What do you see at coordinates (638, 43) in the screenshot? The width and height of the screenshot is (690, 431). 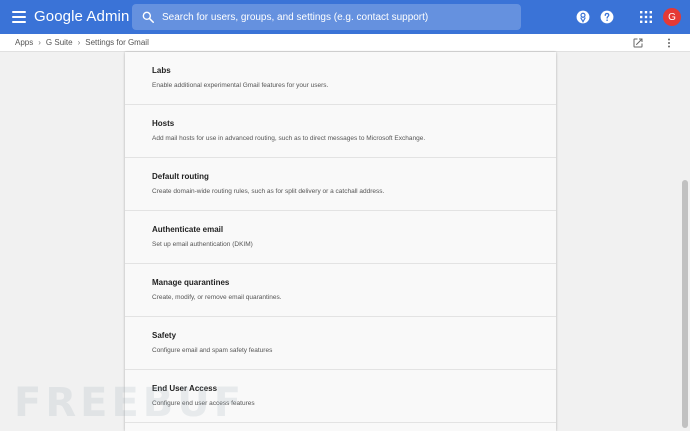 I see `open-in-new-icon` at bounding box center [638, 43].